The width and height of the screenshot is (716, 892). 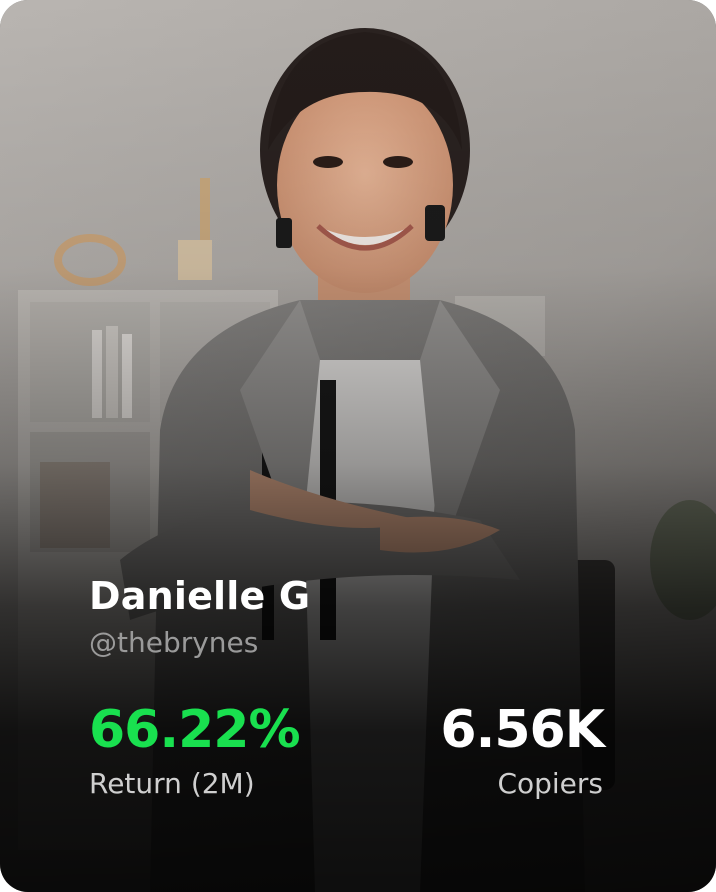 What do you see at coordinates (172, 783) in the screenshot?
I see `return-label: Return (2M)` at bounding box center [172, 783].